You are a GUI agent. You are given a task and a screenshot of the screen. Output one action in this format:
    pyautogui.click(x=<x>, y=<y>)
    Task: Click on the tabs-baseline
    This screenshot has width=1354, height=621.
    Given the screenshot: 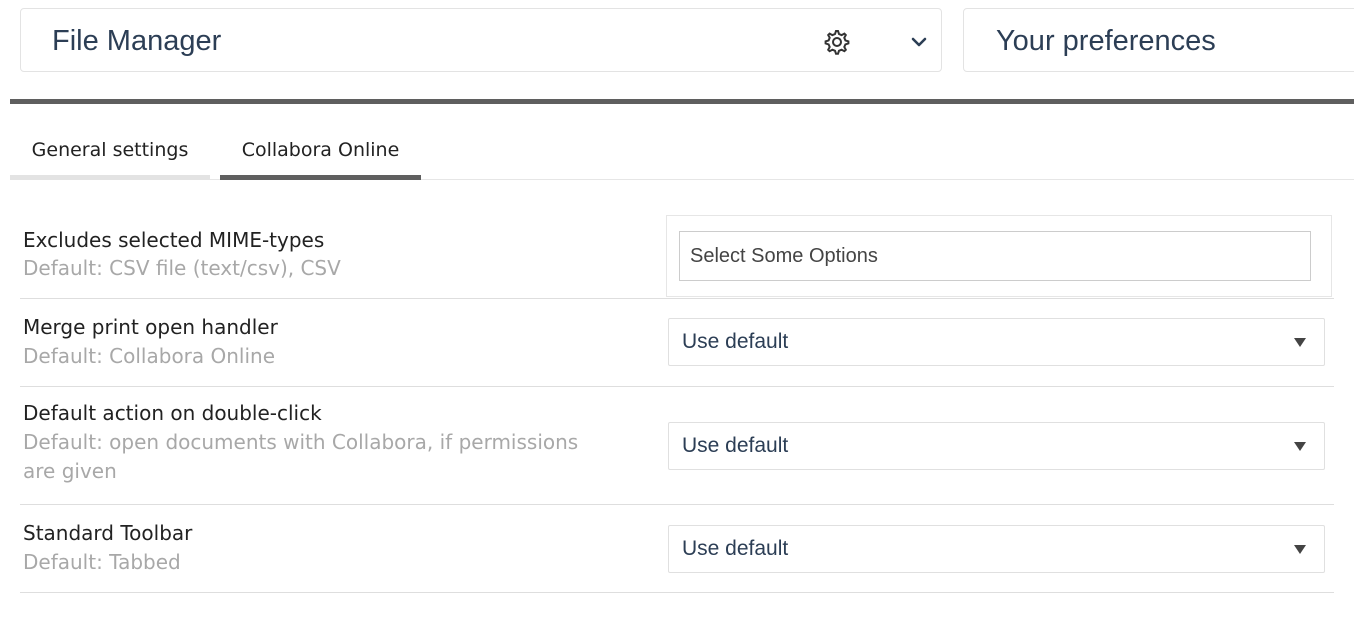 What is the action you would take?
    pyautogui.click(x=682, y=179)
    